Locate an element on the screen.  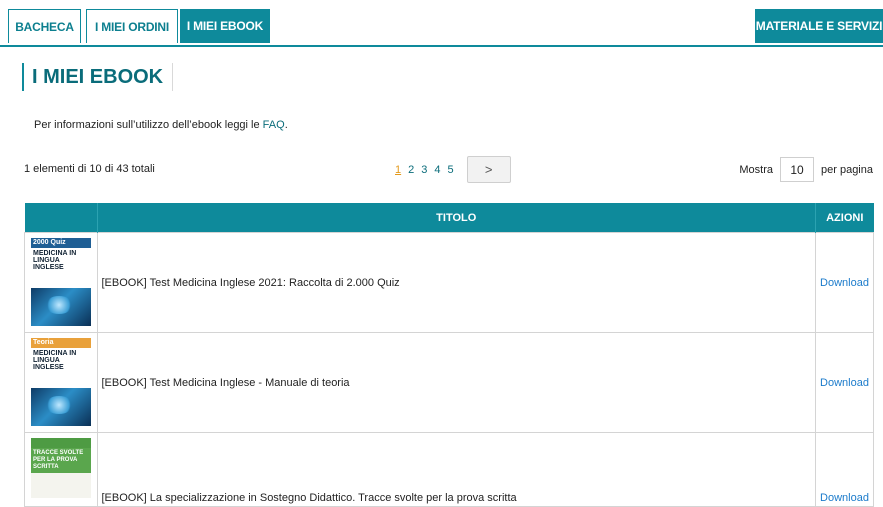
per-page-control: Mostra 10 per pagina is located at coordinates (806, 169).